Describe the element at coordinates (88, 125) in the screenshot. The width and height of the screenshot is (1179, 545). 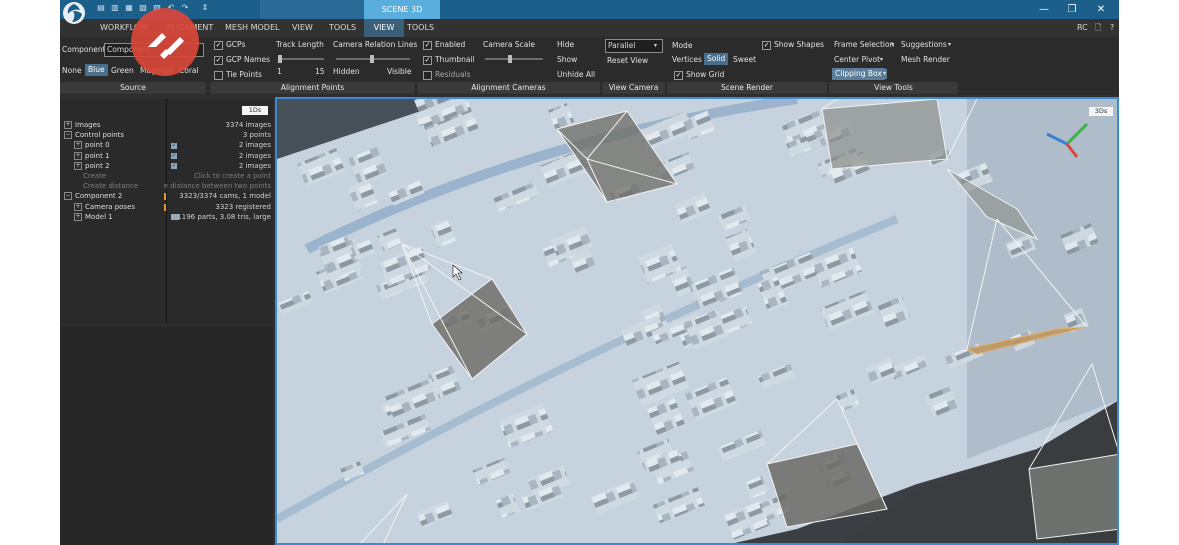
I see `tree-item-label: Images` at that location.